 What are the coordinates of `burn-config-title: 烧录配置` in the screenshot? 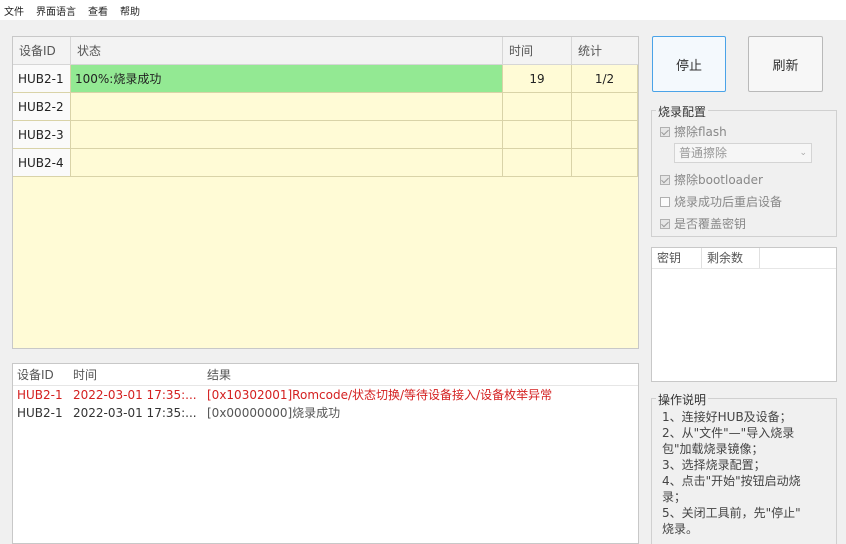 It's located at (682, 111).